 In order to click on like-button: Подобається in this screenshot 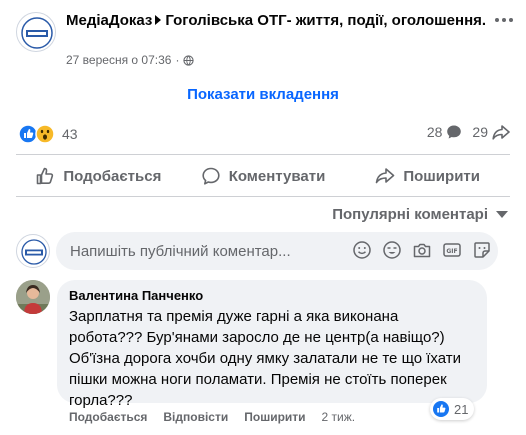, I will do `click(98, 176)`.